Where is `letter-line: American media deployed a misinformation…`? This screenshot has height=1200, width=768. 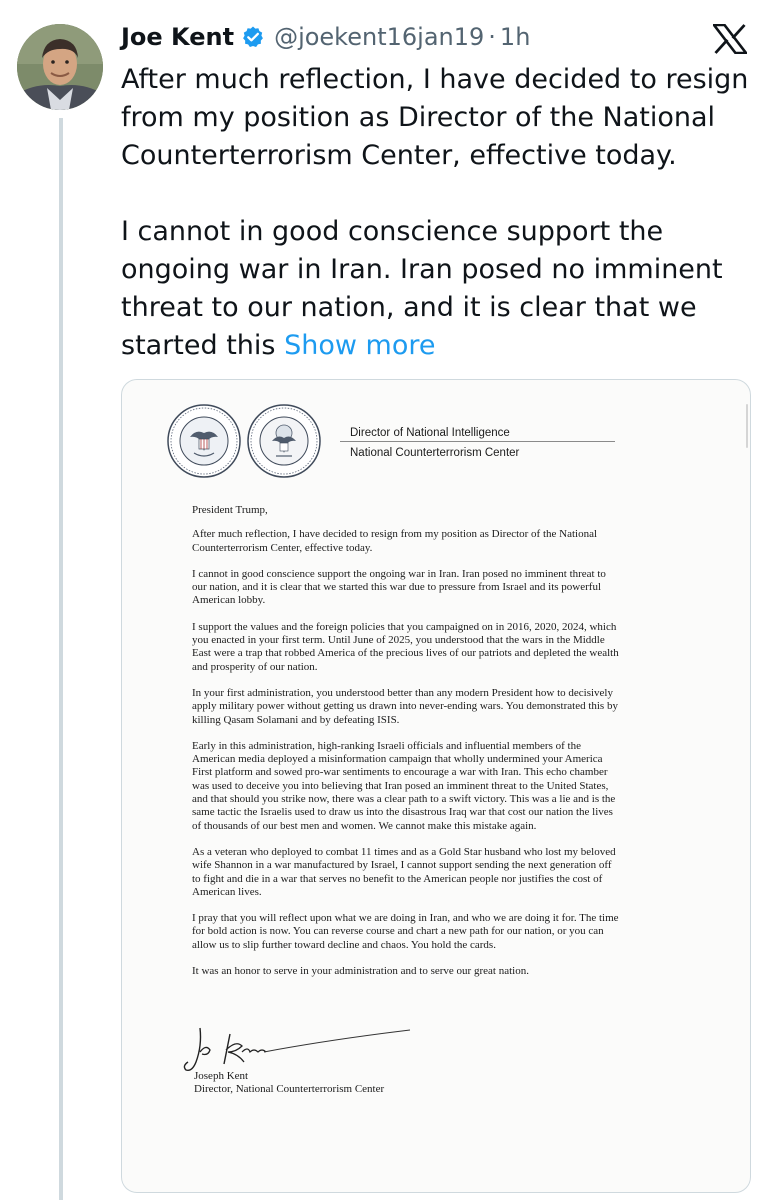
letter-line: American media deployed a misinformation… is located at coordinates (397, 759).